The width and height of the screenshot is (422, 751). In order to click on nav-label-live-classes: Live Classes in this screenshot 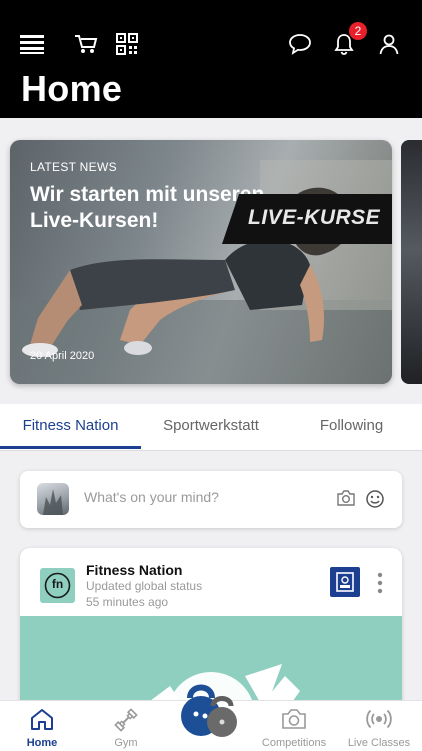, I will do `click(379, 743)`.